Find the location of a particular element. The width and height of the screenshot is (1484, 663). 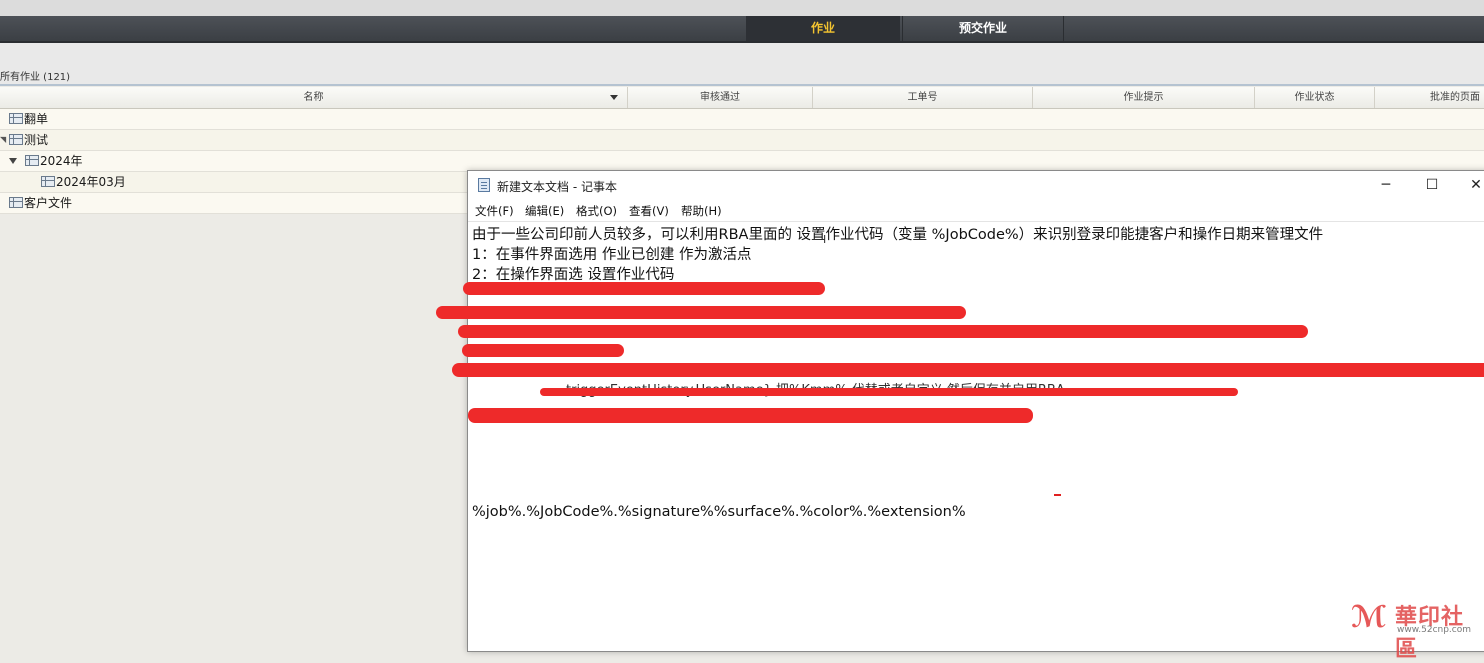

tab-jobs: 作业 is located at coordinates (823, 28).